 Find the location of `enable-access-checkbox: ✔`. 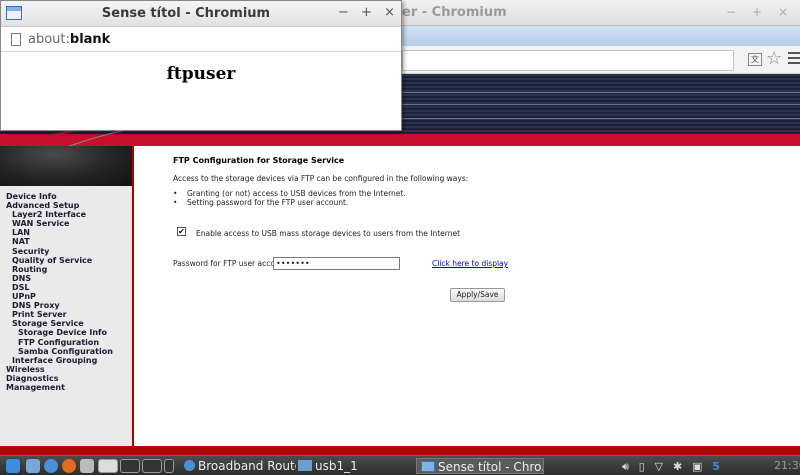

enable-access-checkbox: ✔ is located at coordinates (181, 231).